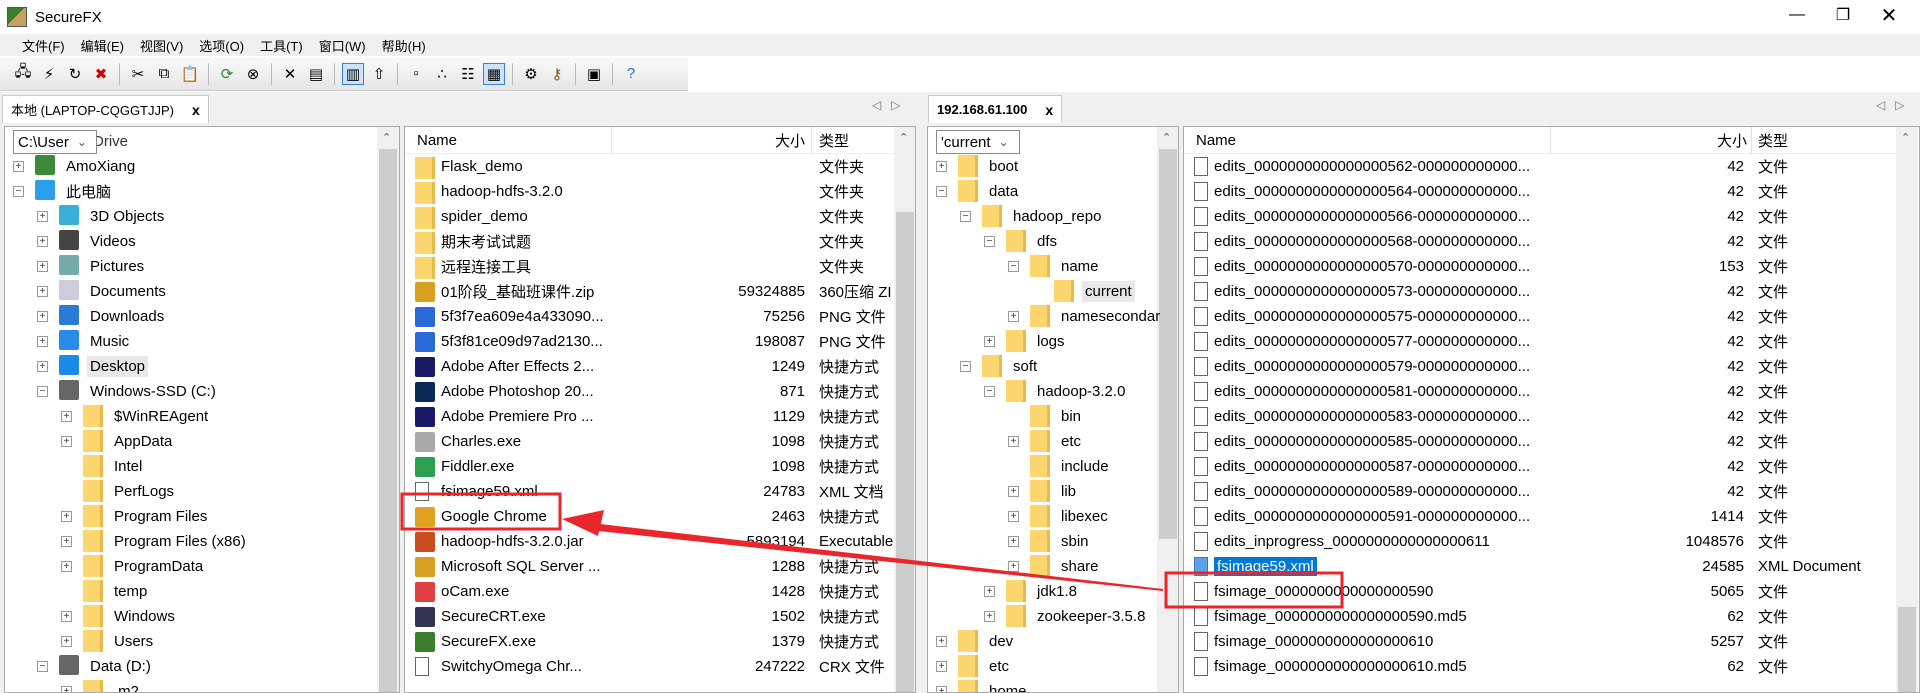 The image size is (1920, 693). I want to click on remote-path-combo: 'current ⌄, so click(978, 142).